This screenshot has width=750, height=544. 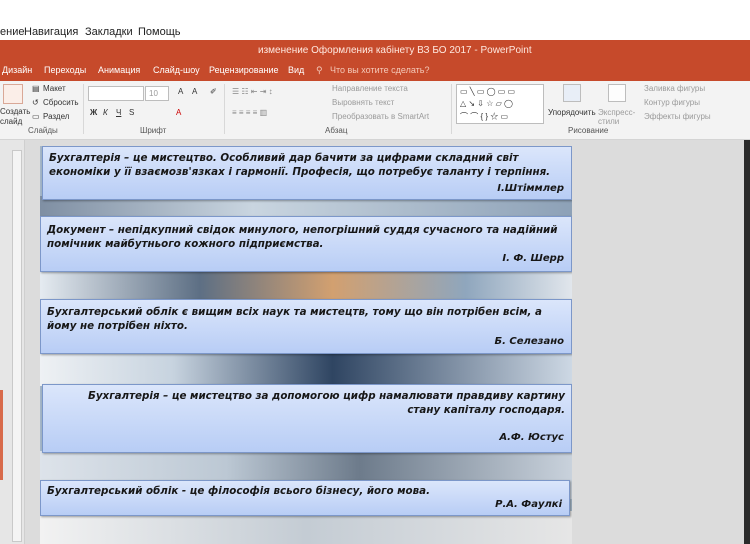 What do you see at coordinates (488, 91) in the screenshot?
I see `shape-icons-row-1: ▭ ╲ ▭ ◯ ▭ ▭` at bounding box center [488, 91].